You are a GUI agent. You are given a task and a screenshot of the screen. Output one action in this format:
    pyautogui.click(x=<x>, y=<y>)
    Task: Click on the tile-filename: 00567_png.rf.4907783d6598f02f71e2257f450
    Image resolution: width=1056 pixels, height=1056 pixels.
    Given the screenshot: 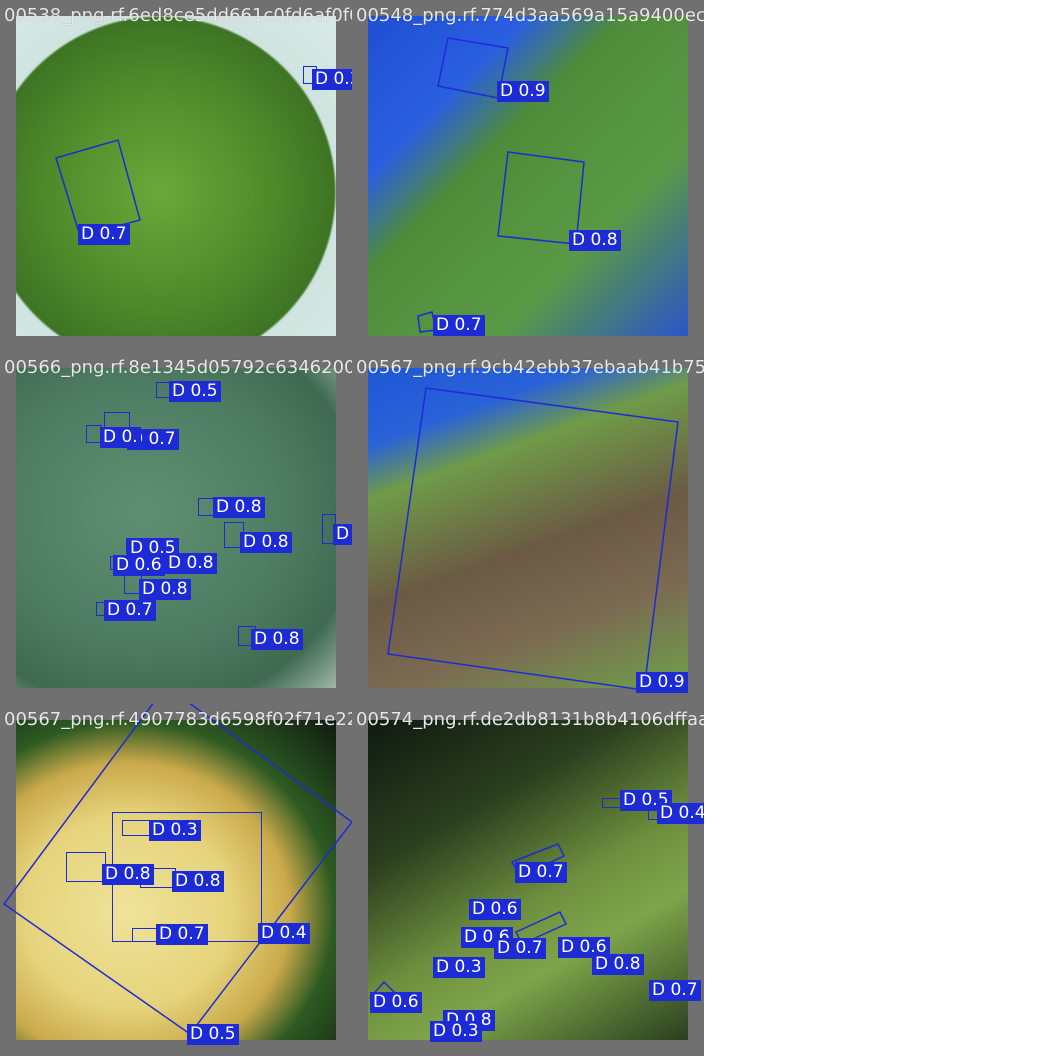 What is the action you would take?
    pyautogui.click(x=178, y=719)
    